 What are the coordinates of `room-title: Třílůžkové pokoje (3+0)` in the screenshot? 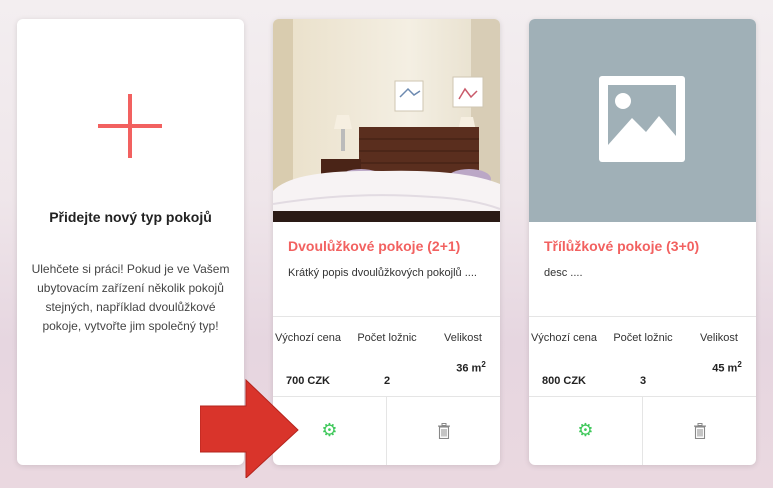 It's located at (621, 246).